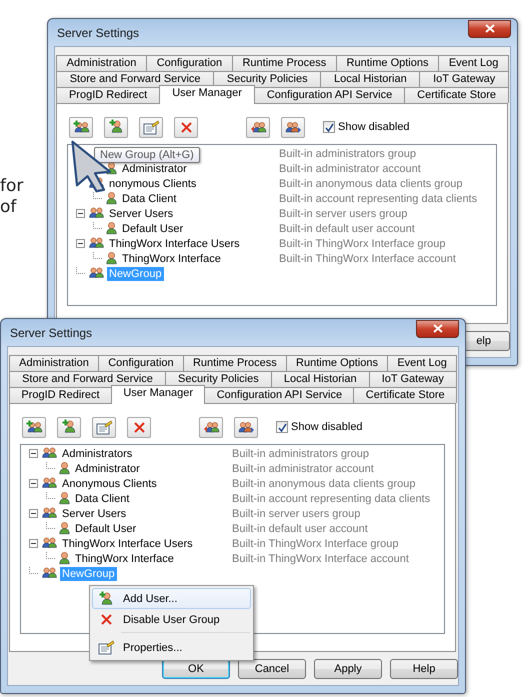 The width and height of the screenshot is (532, 697). I want to click on dialog-button: Apply, so click(348, 669).